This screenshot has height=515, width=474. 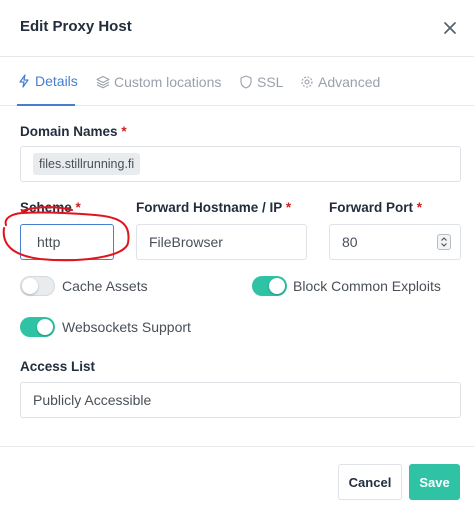 What do you see at coordinates (103, 82) in the screenshot?
I see `layers-icon` at bounding box center [103, 82].